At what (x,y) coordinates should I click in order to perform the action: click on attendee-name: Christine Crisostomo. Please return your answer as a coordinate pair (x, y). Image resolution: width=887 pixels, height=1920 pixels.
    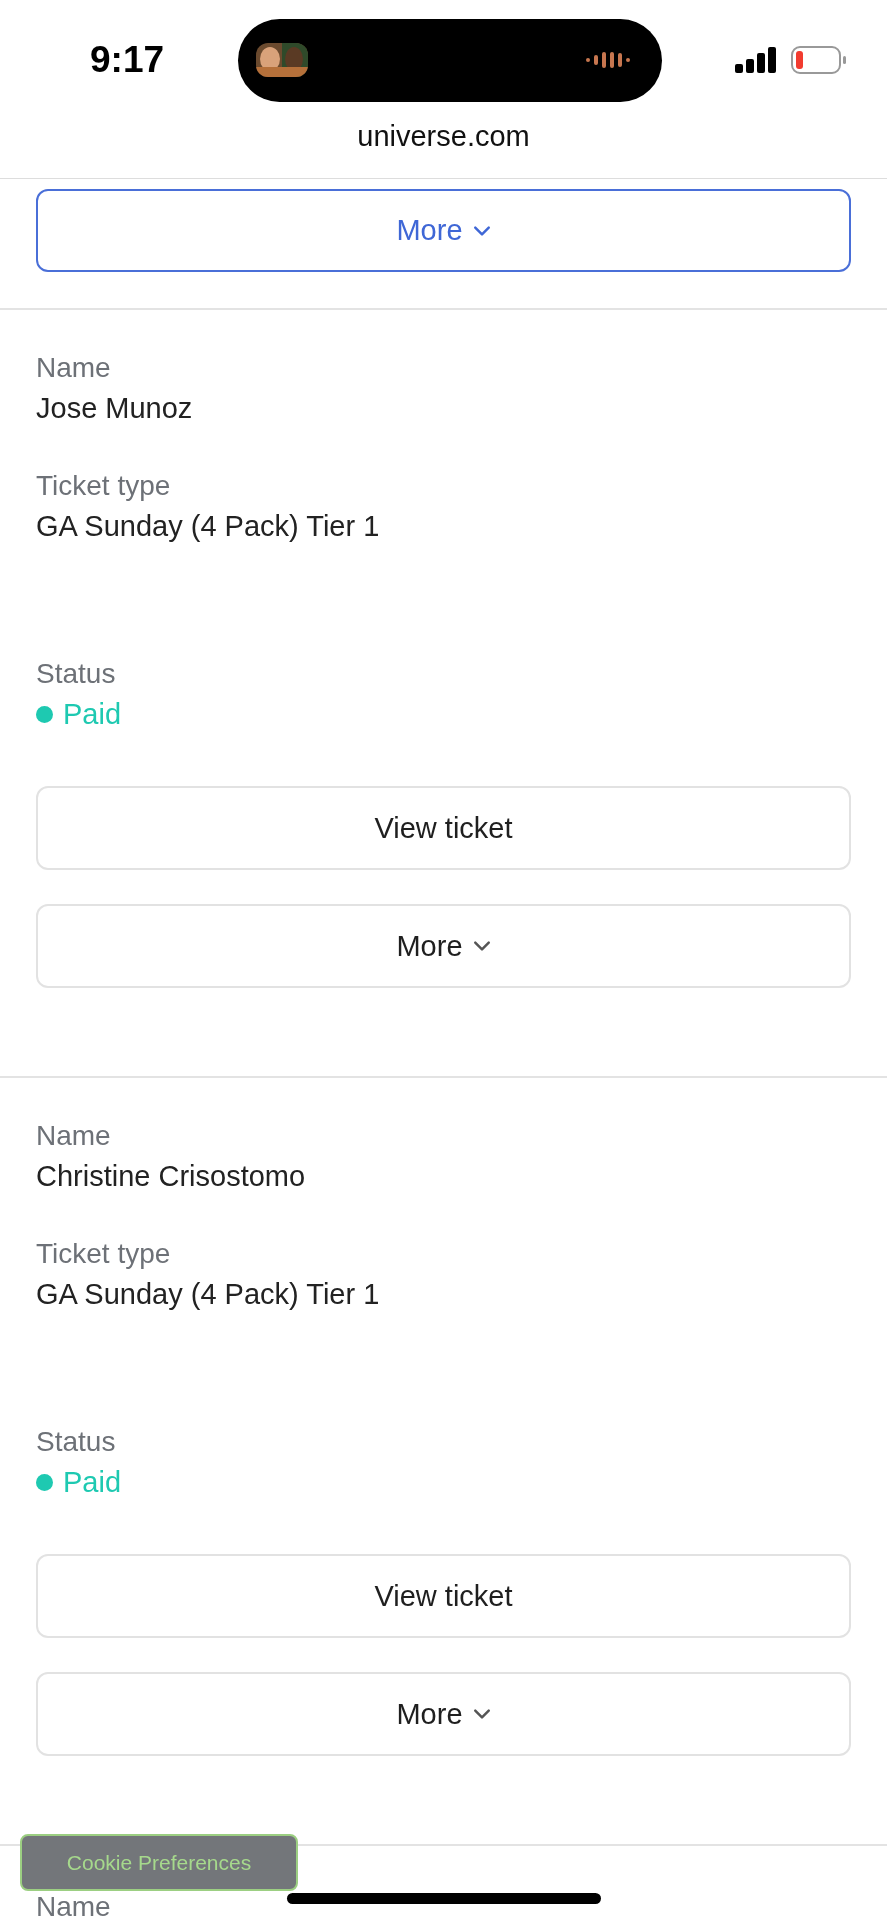
    Looking at the image, I should click on (171, 1176).